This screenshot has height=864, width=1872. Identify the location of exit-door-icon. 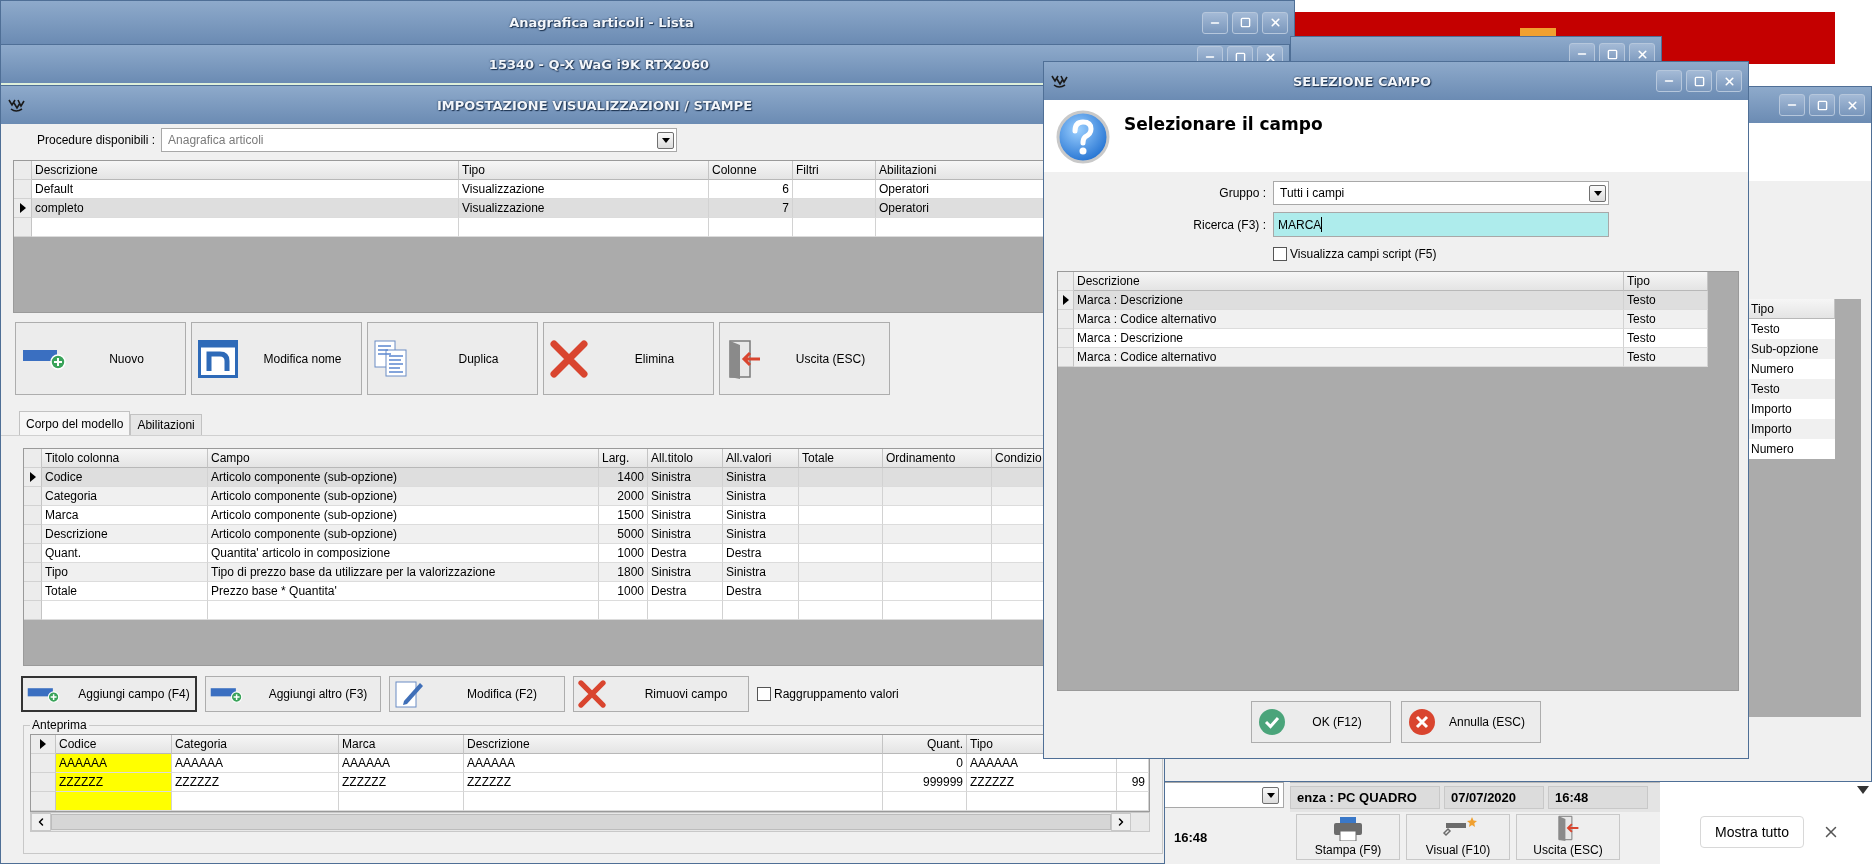
(744, 358).